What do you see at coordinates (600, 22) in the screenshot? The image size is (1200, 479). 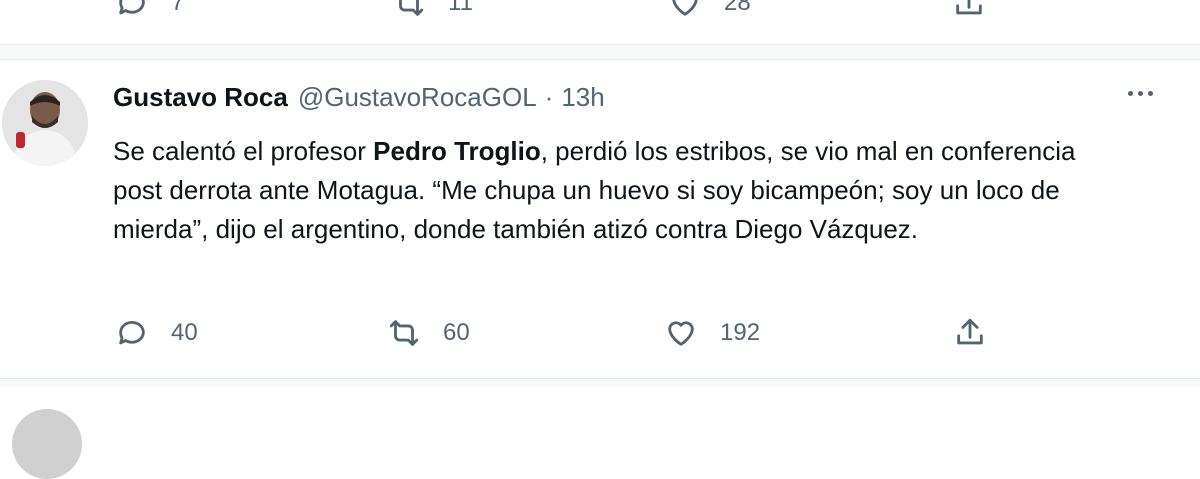 I see `previous-tweet-actions: 7 11 28` at bounding box center [600, 22].